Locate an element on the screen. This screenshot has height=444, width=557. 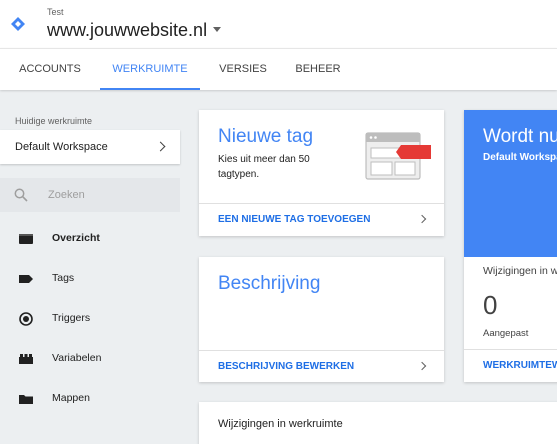
workspace-changes-card: Wijzigingen in werkruimte is located at coordinates (378, 423).